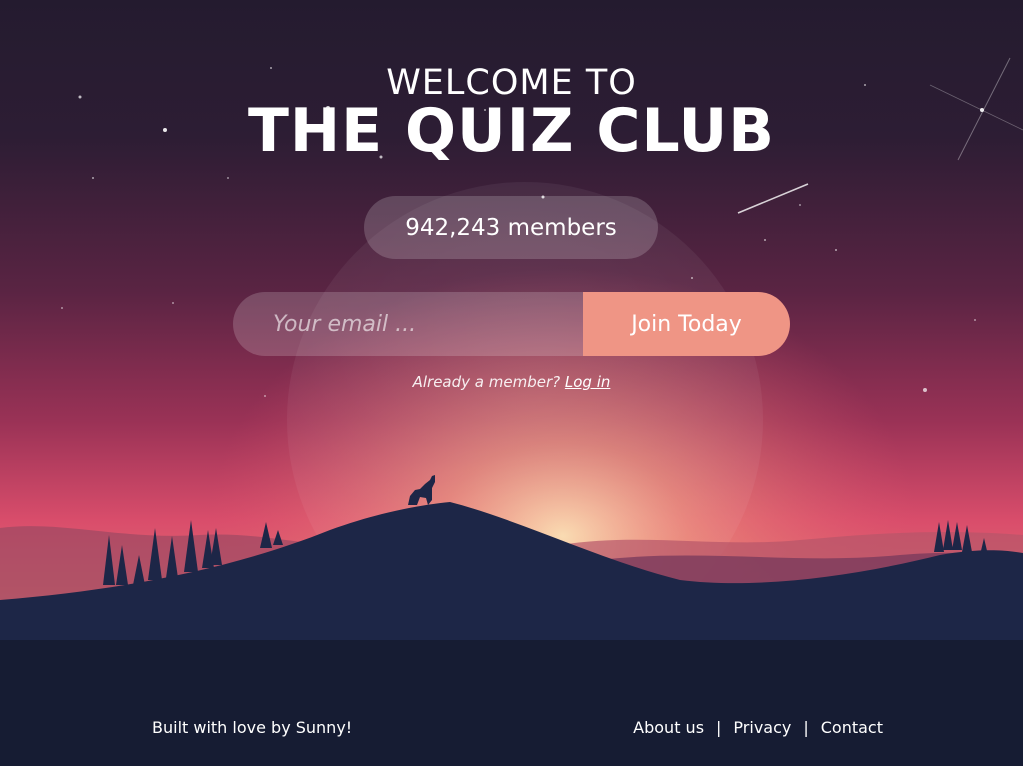 The width and height of the screenshot is (1023, 766). I want to click on signup-form: Join Today, so click(511, 324).